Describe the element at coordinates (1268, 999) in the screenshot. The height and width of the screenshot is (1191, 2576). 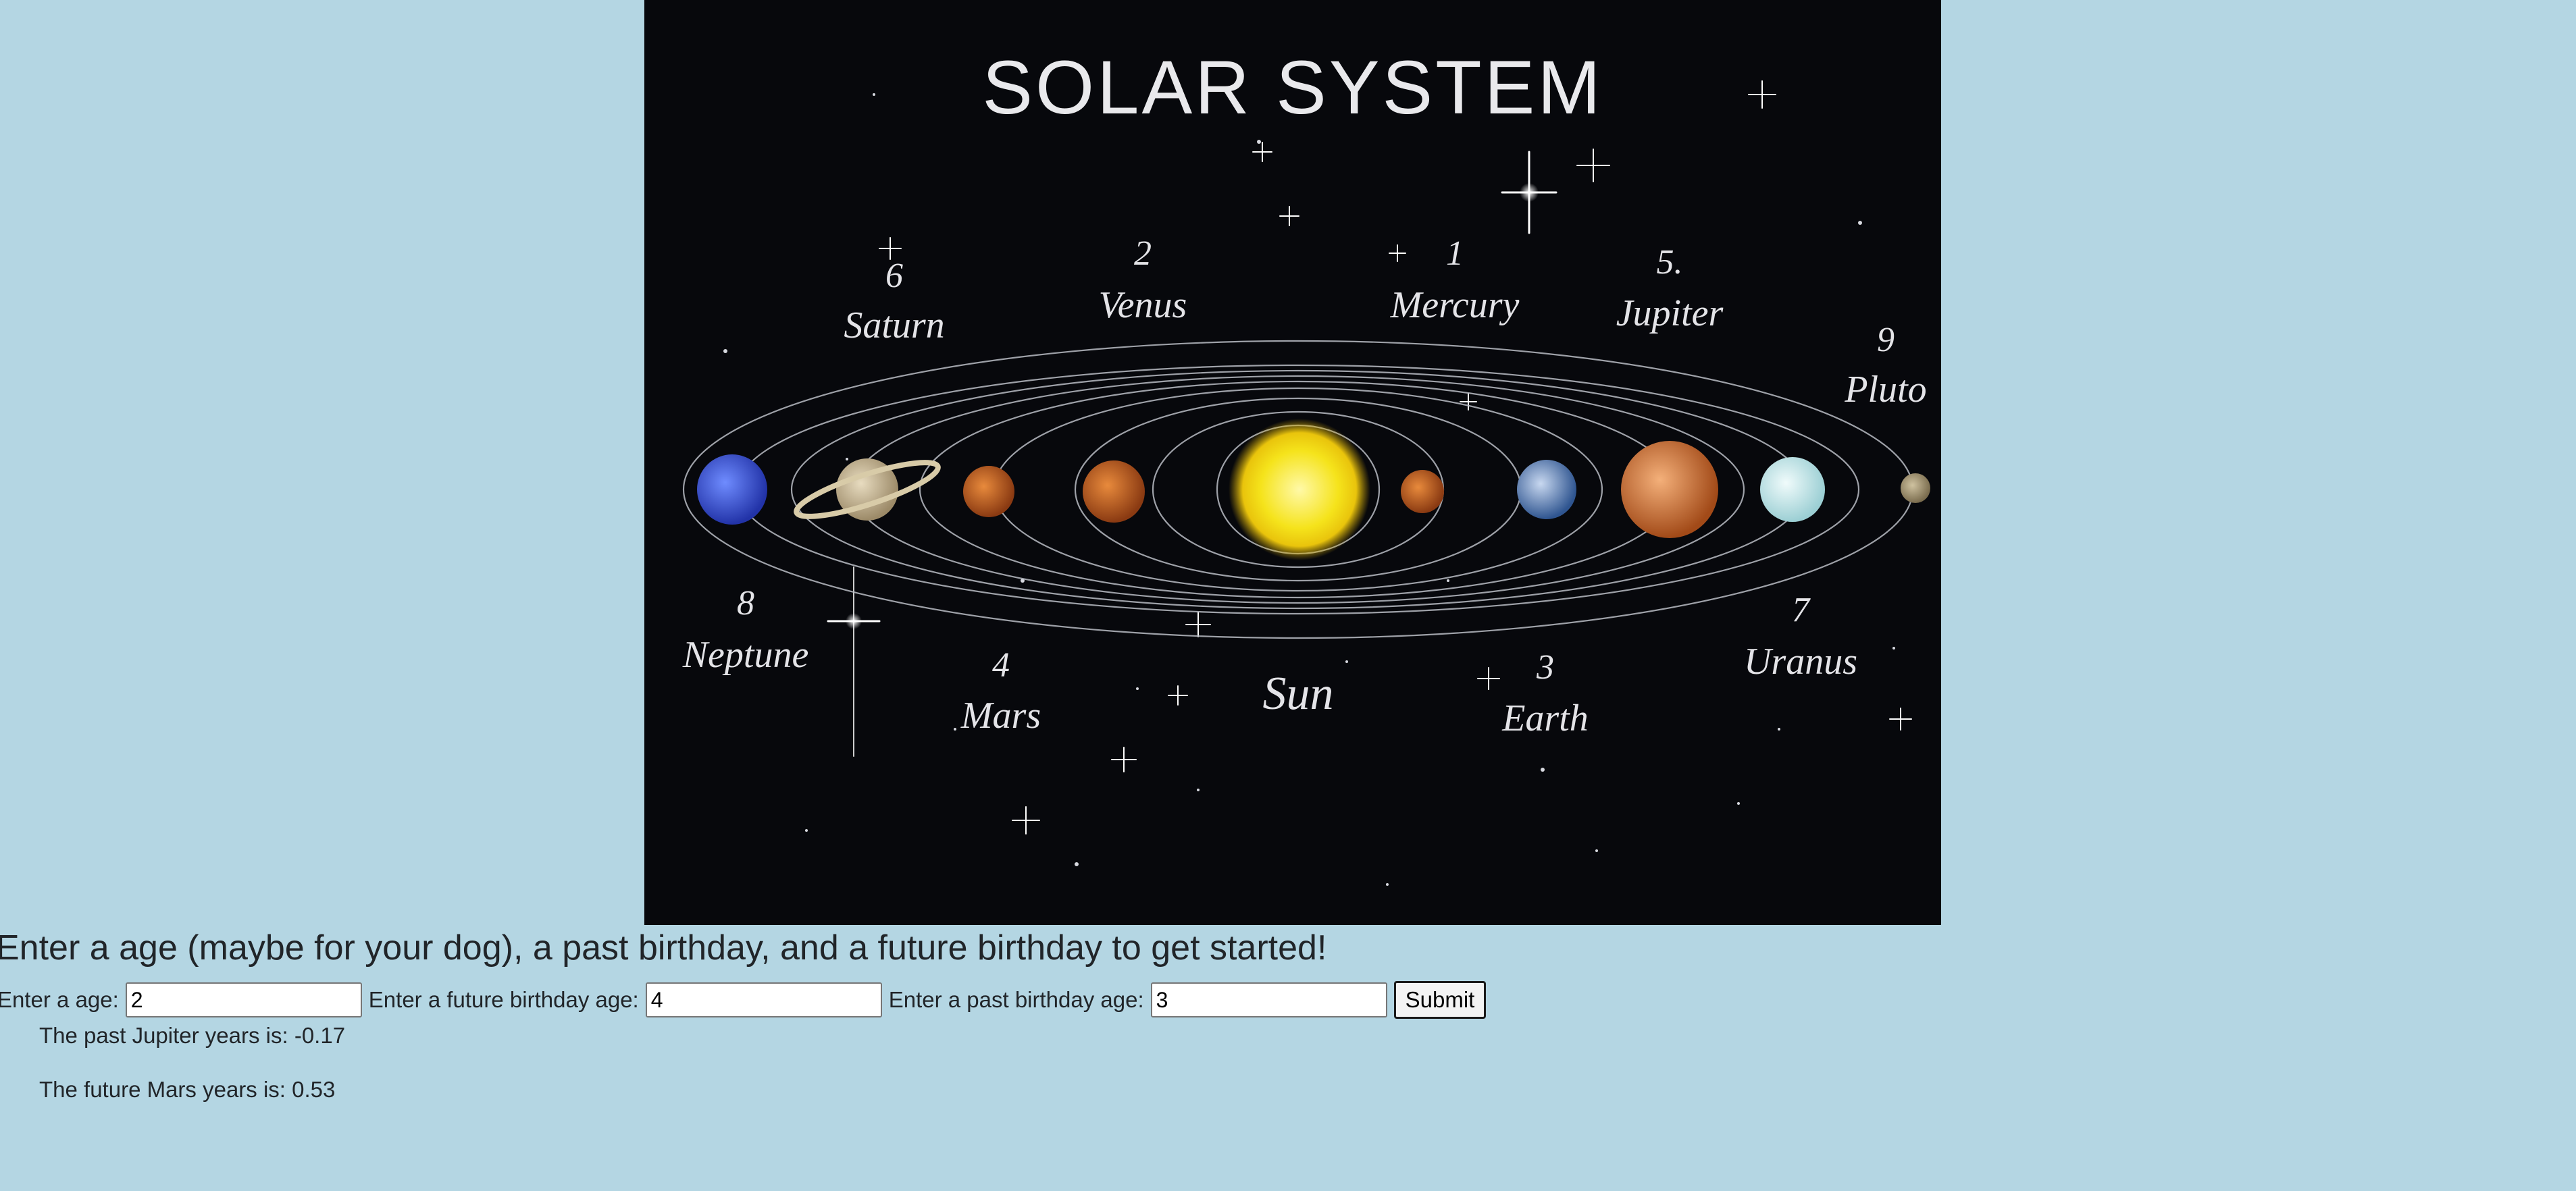
I see `past-birthday-input` at that location.